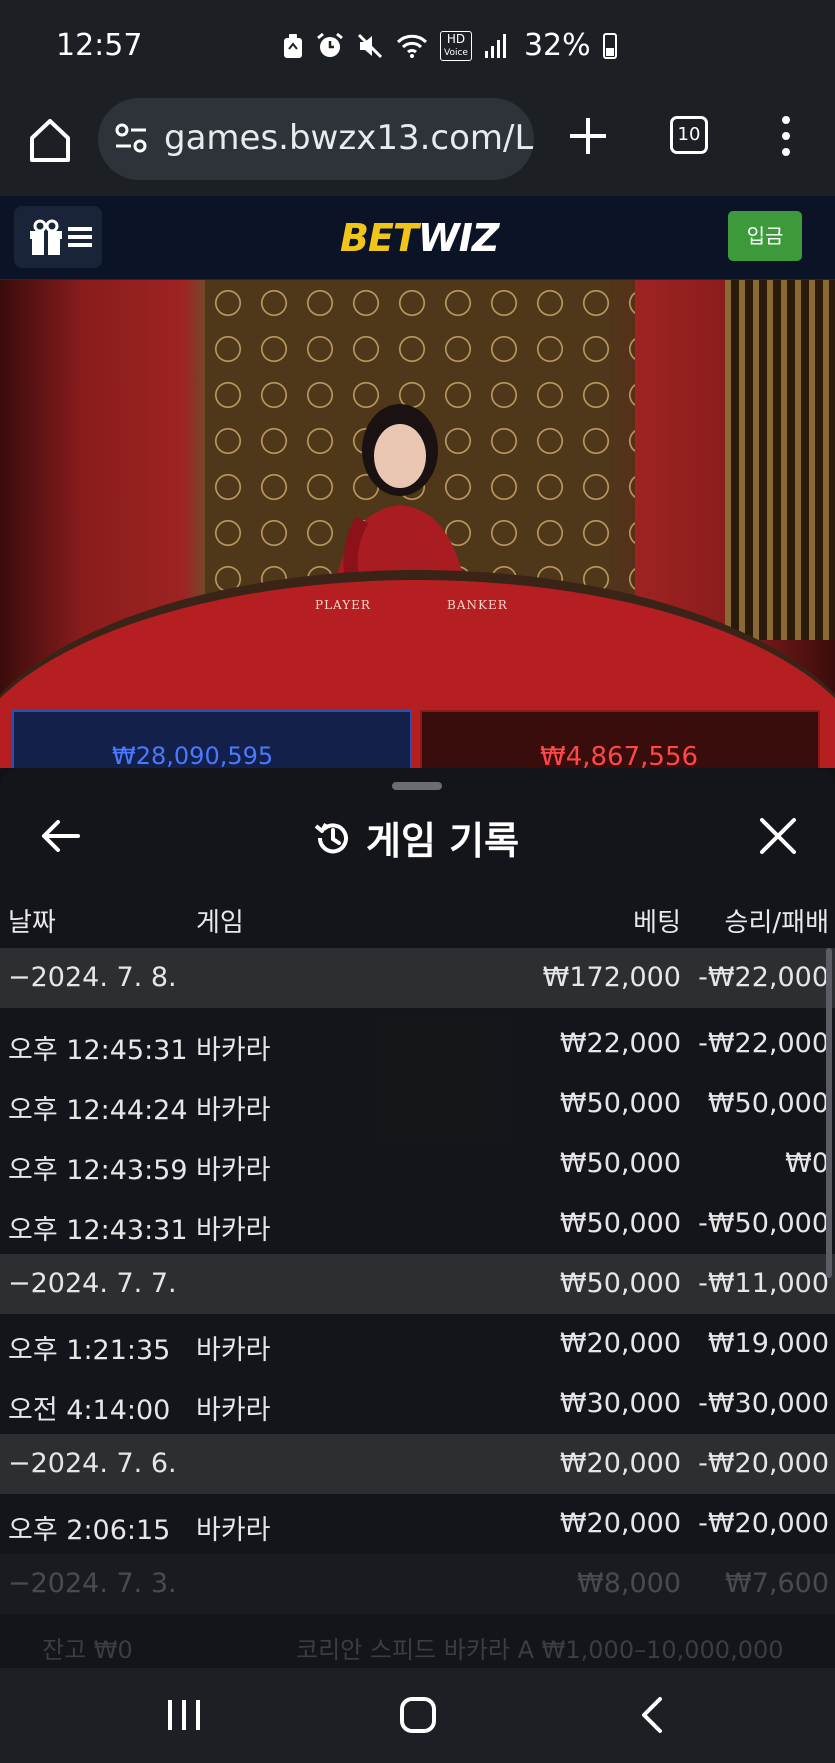 Image resolution: width=835 pixels, height=1763 pixels. What do you see at coordinates (456, 52) in the screenshot?
I see `voice-label: Voice` at bounding box center [456, 52].